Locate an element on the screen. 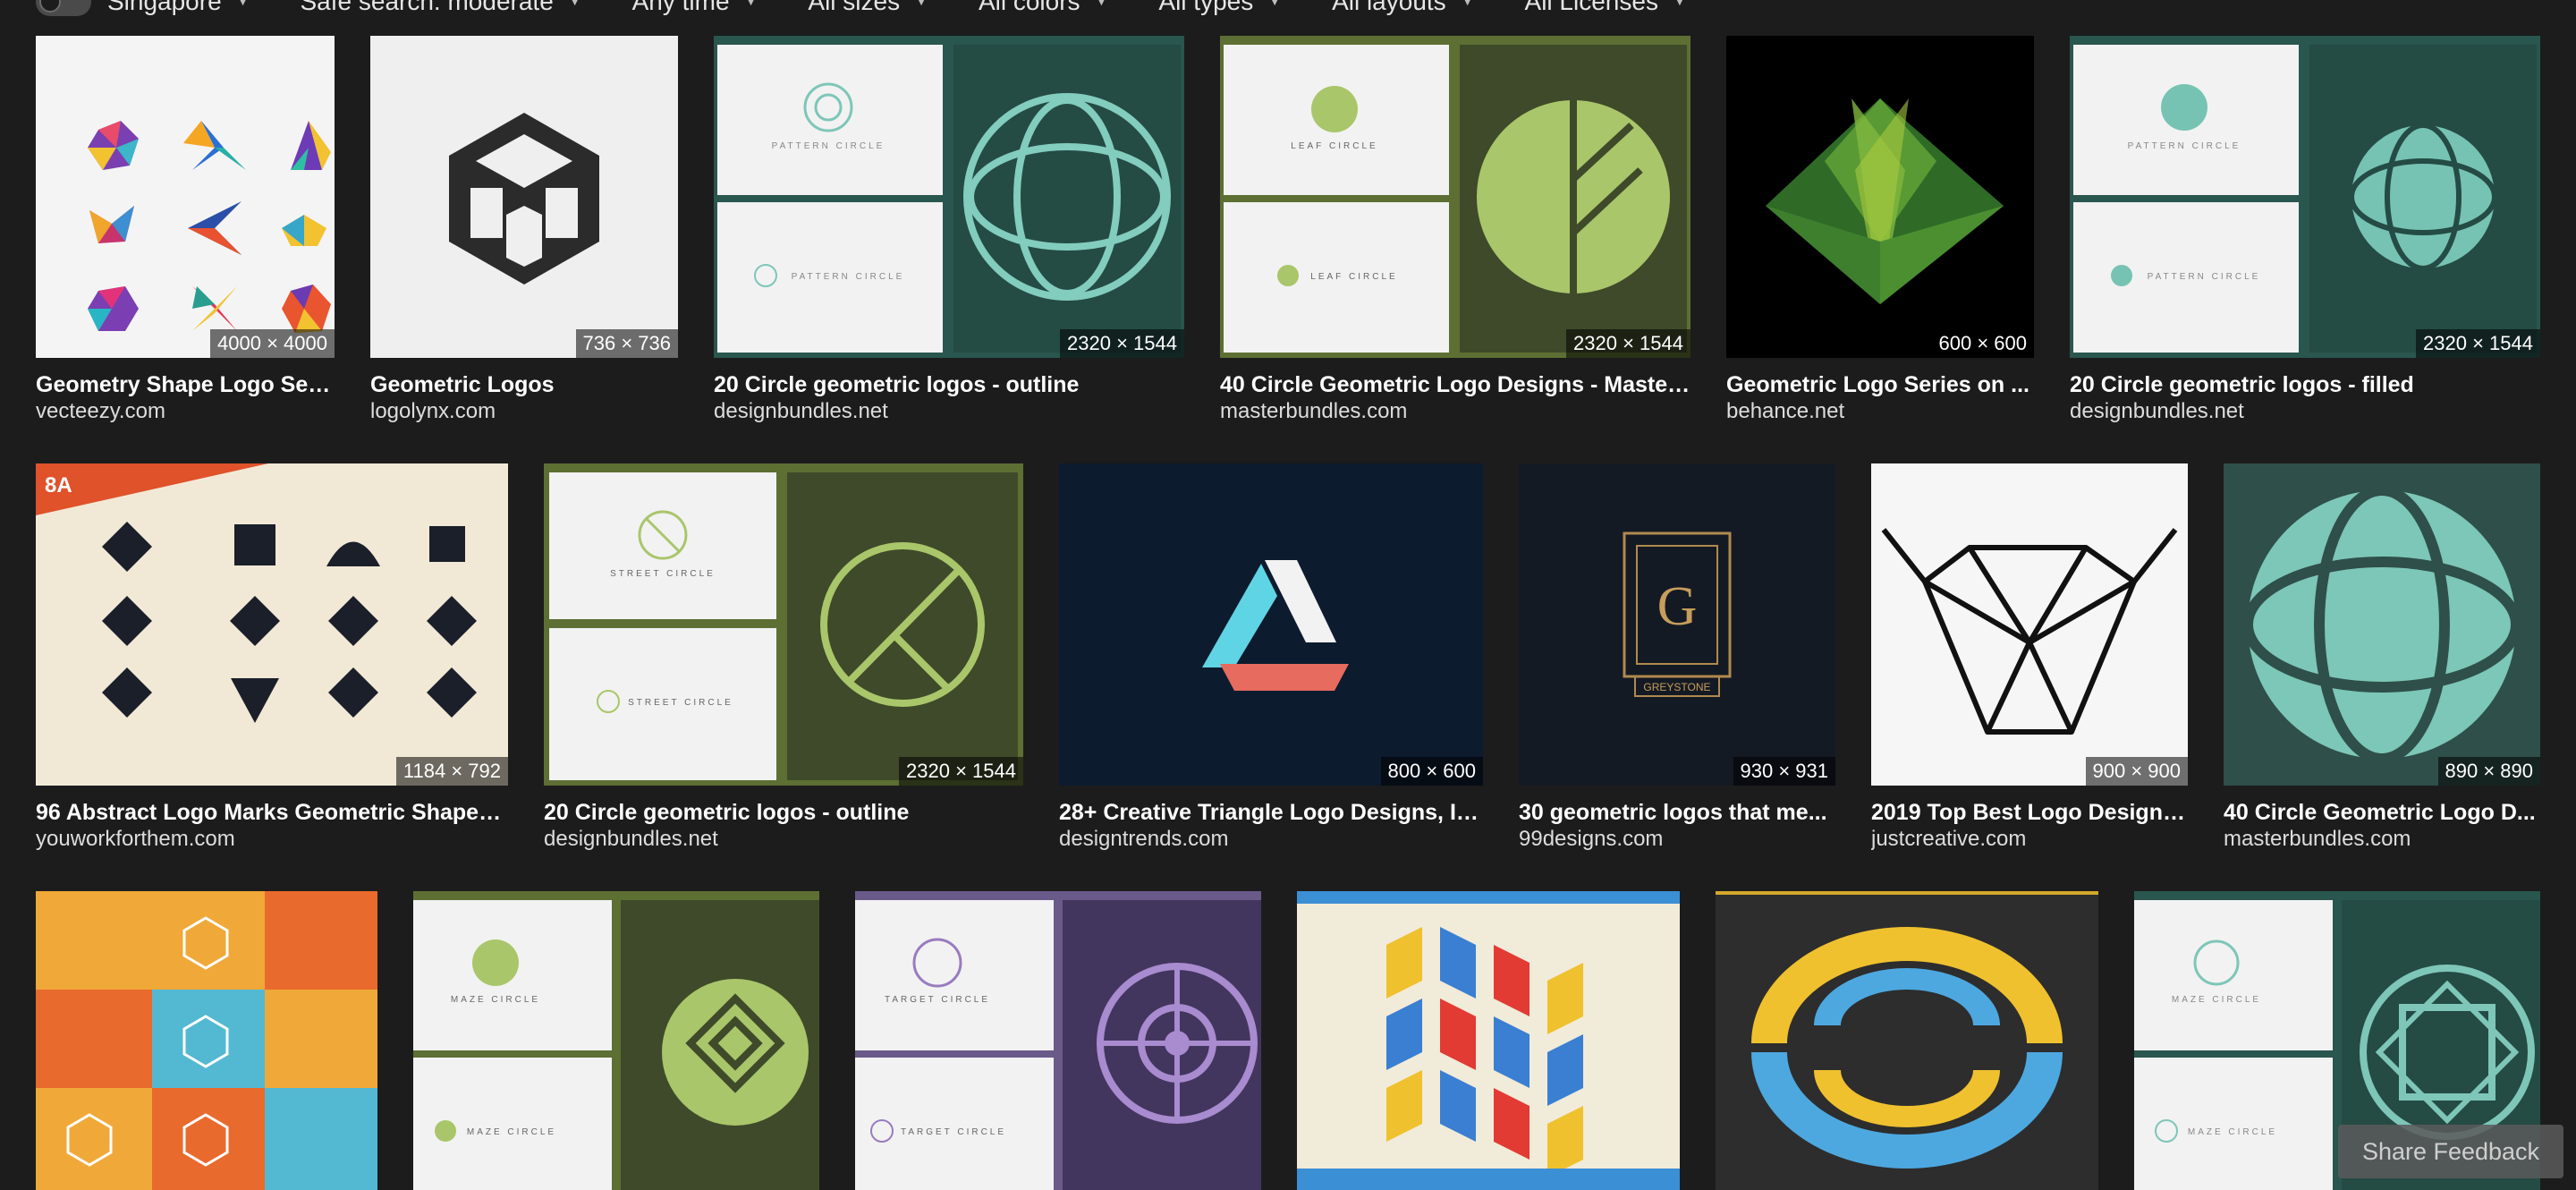 Image resolution: width=2576 pixels, height=1190 pixels. safe-search-filter: Safe search: moderate ▼ is located at coordinates (441, 8).